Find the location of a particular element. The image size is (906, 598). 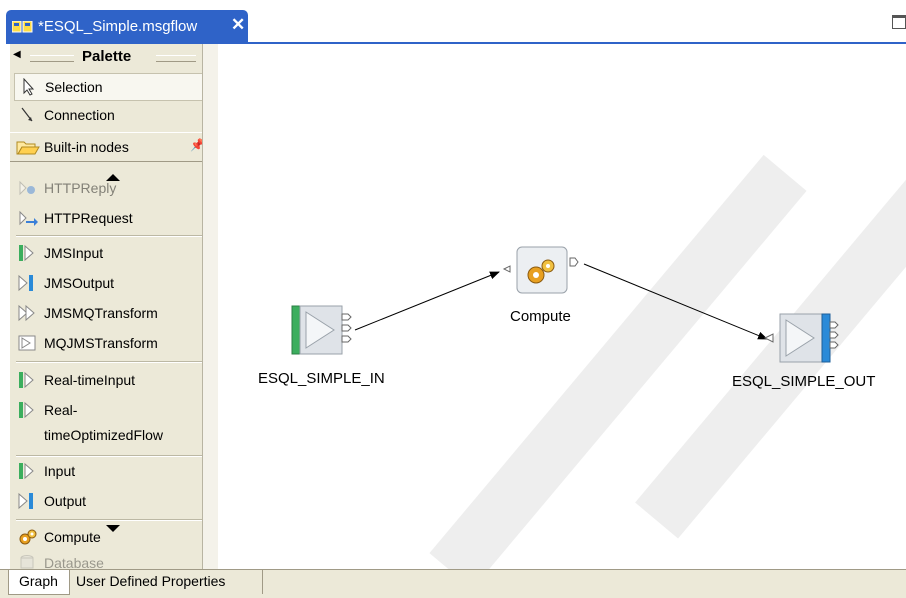

tab-graph: Graph is located at coordinates (39, 582).